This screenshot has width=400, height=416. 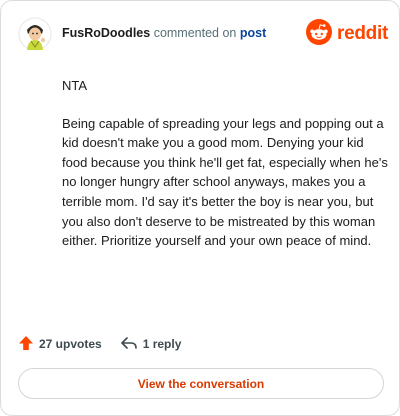 I want to click on upvote-button: 27 upvotes, so click(x=60, y=344).